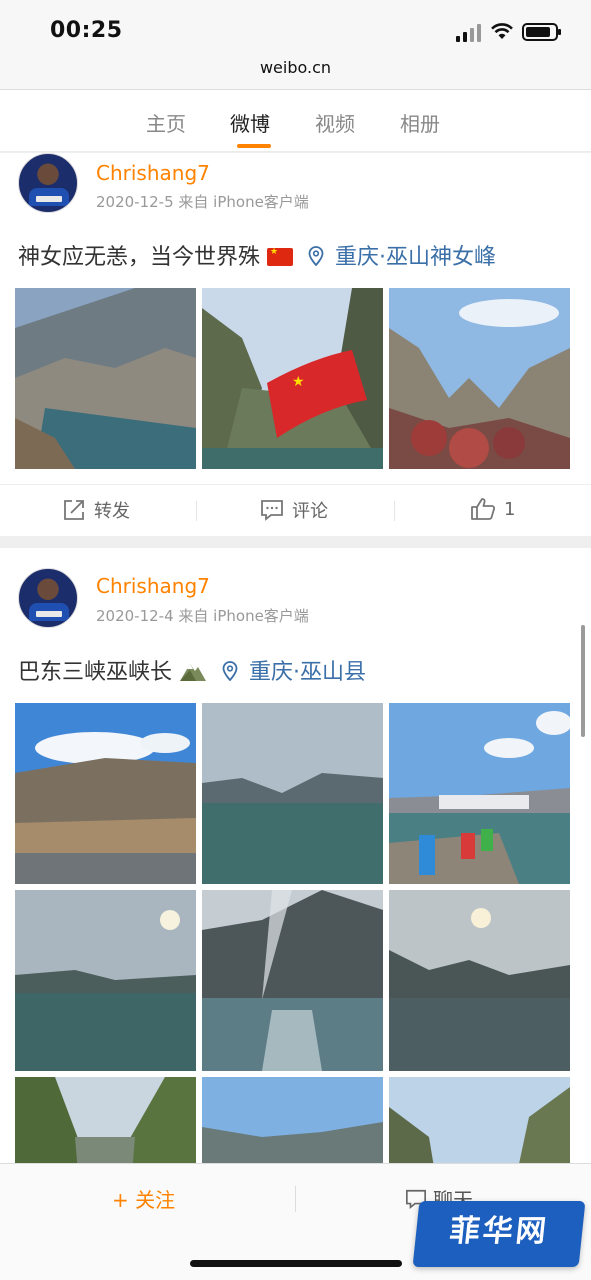  What do you see at coordinates (74, 510) in the screenshot?
I see `repost-icon` at bounding box center [74, 510].